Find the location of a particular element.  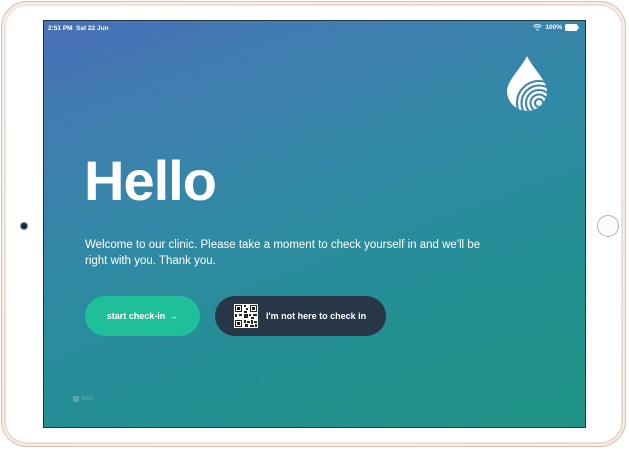

status-date: Sat 22 Jun is located at coordinates (92, 28).